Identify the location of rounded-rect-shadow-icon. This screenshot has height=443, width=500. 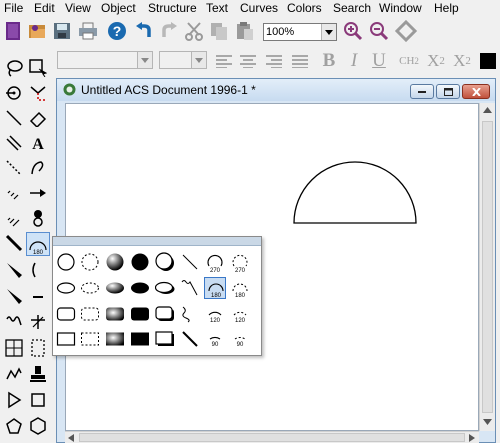
(165, 314).